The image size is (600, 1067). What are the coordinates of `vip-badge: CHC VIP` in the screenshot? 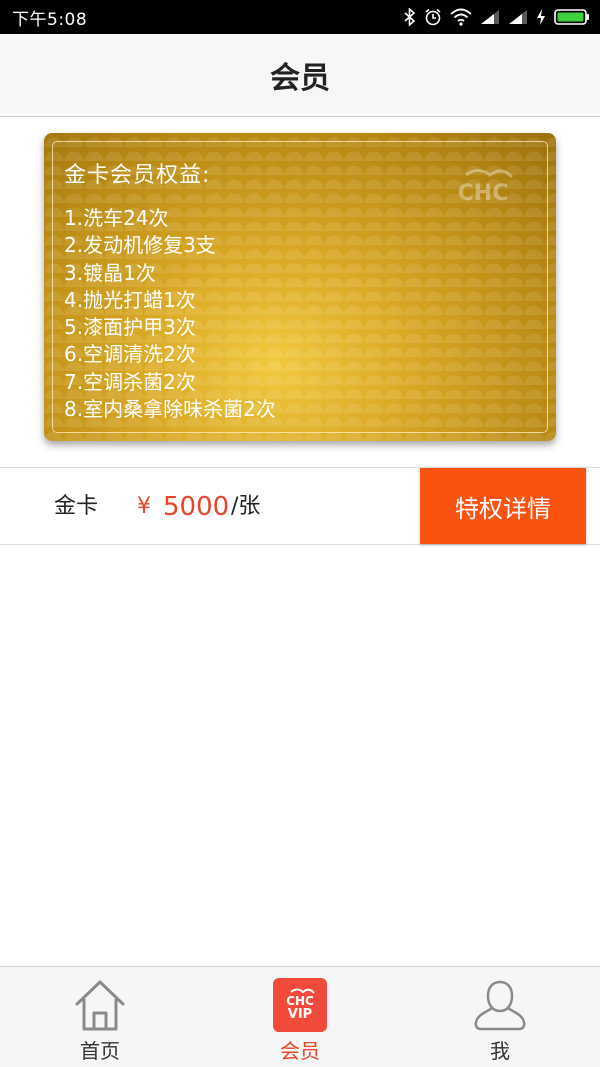 It's located at (300, 1005).